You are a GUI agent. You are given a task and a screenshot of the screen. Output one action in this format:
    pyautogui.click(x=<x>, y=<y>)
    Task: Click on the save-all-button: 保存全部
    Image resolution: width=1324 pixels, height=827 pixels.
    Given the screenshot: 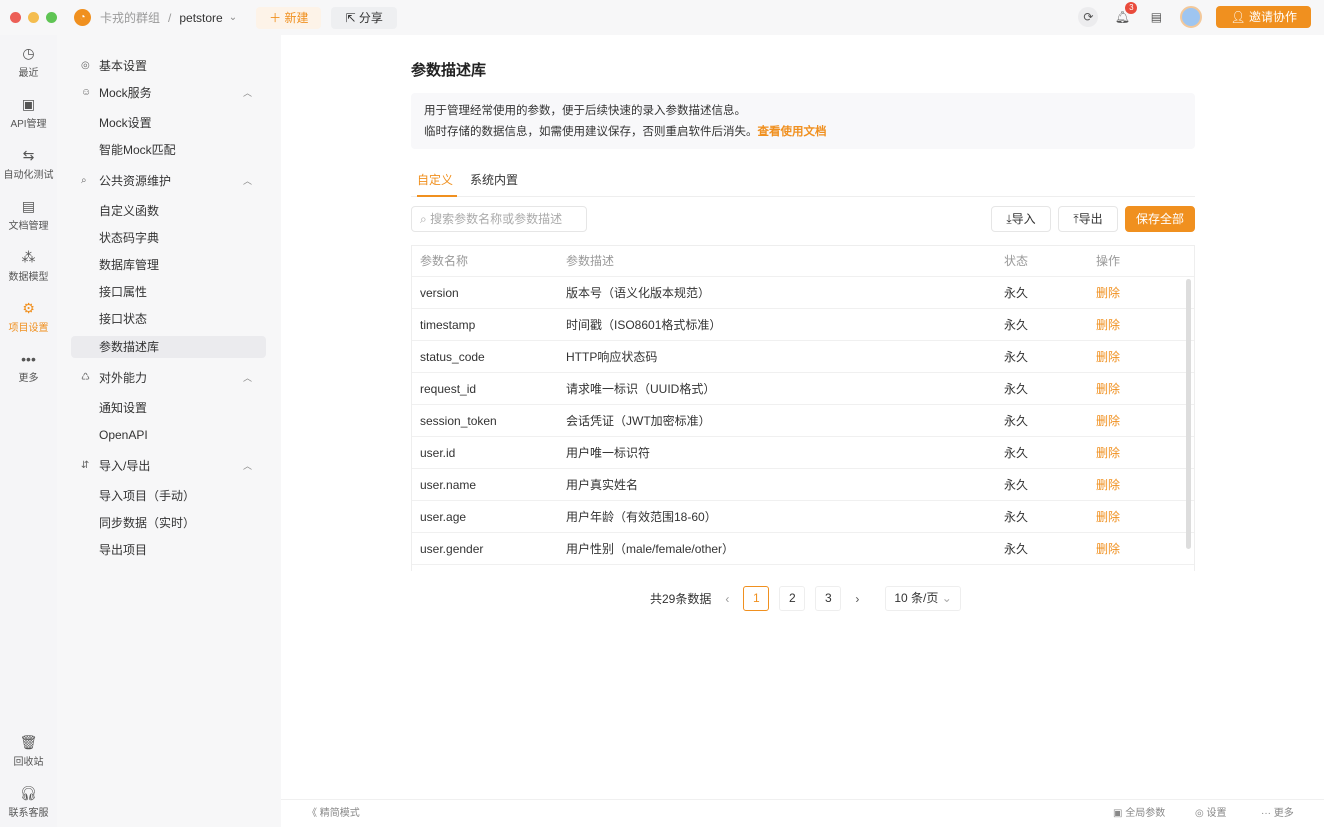 What is the action you would take?
    pyautogui.click(x=1160, y=219)
    